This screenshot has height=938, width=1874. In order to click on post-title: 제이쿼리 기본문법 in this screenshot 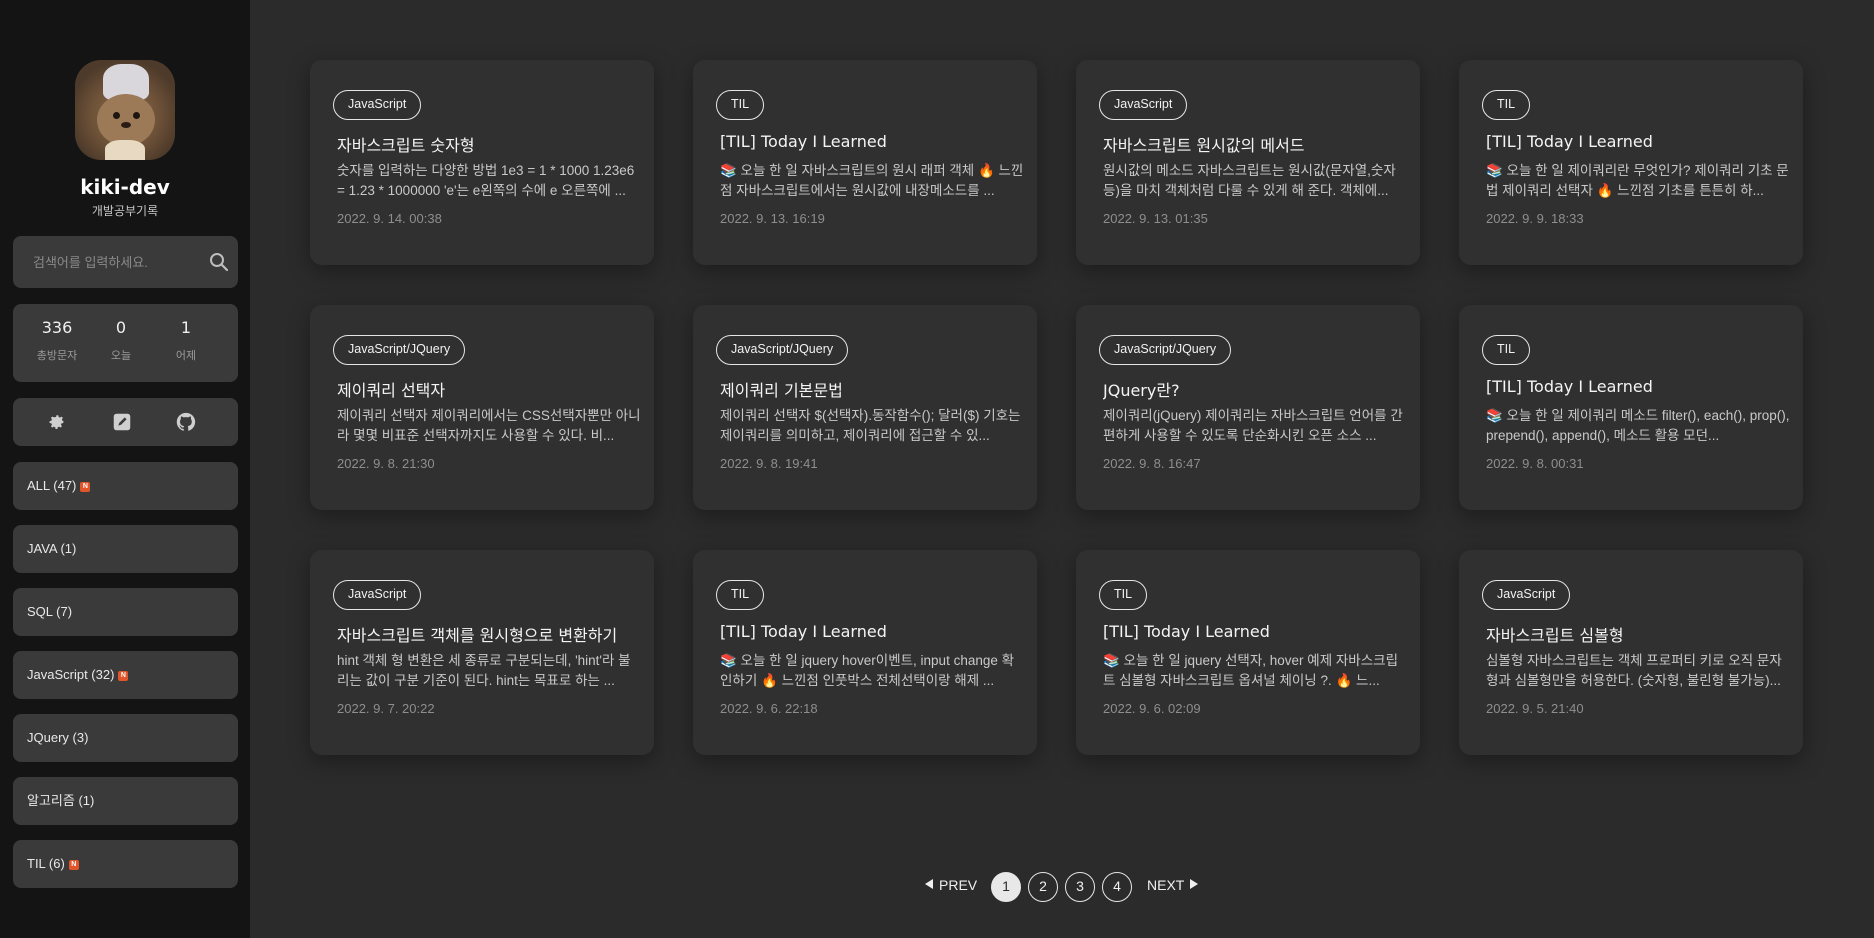, I will do `click(870, 389)`.